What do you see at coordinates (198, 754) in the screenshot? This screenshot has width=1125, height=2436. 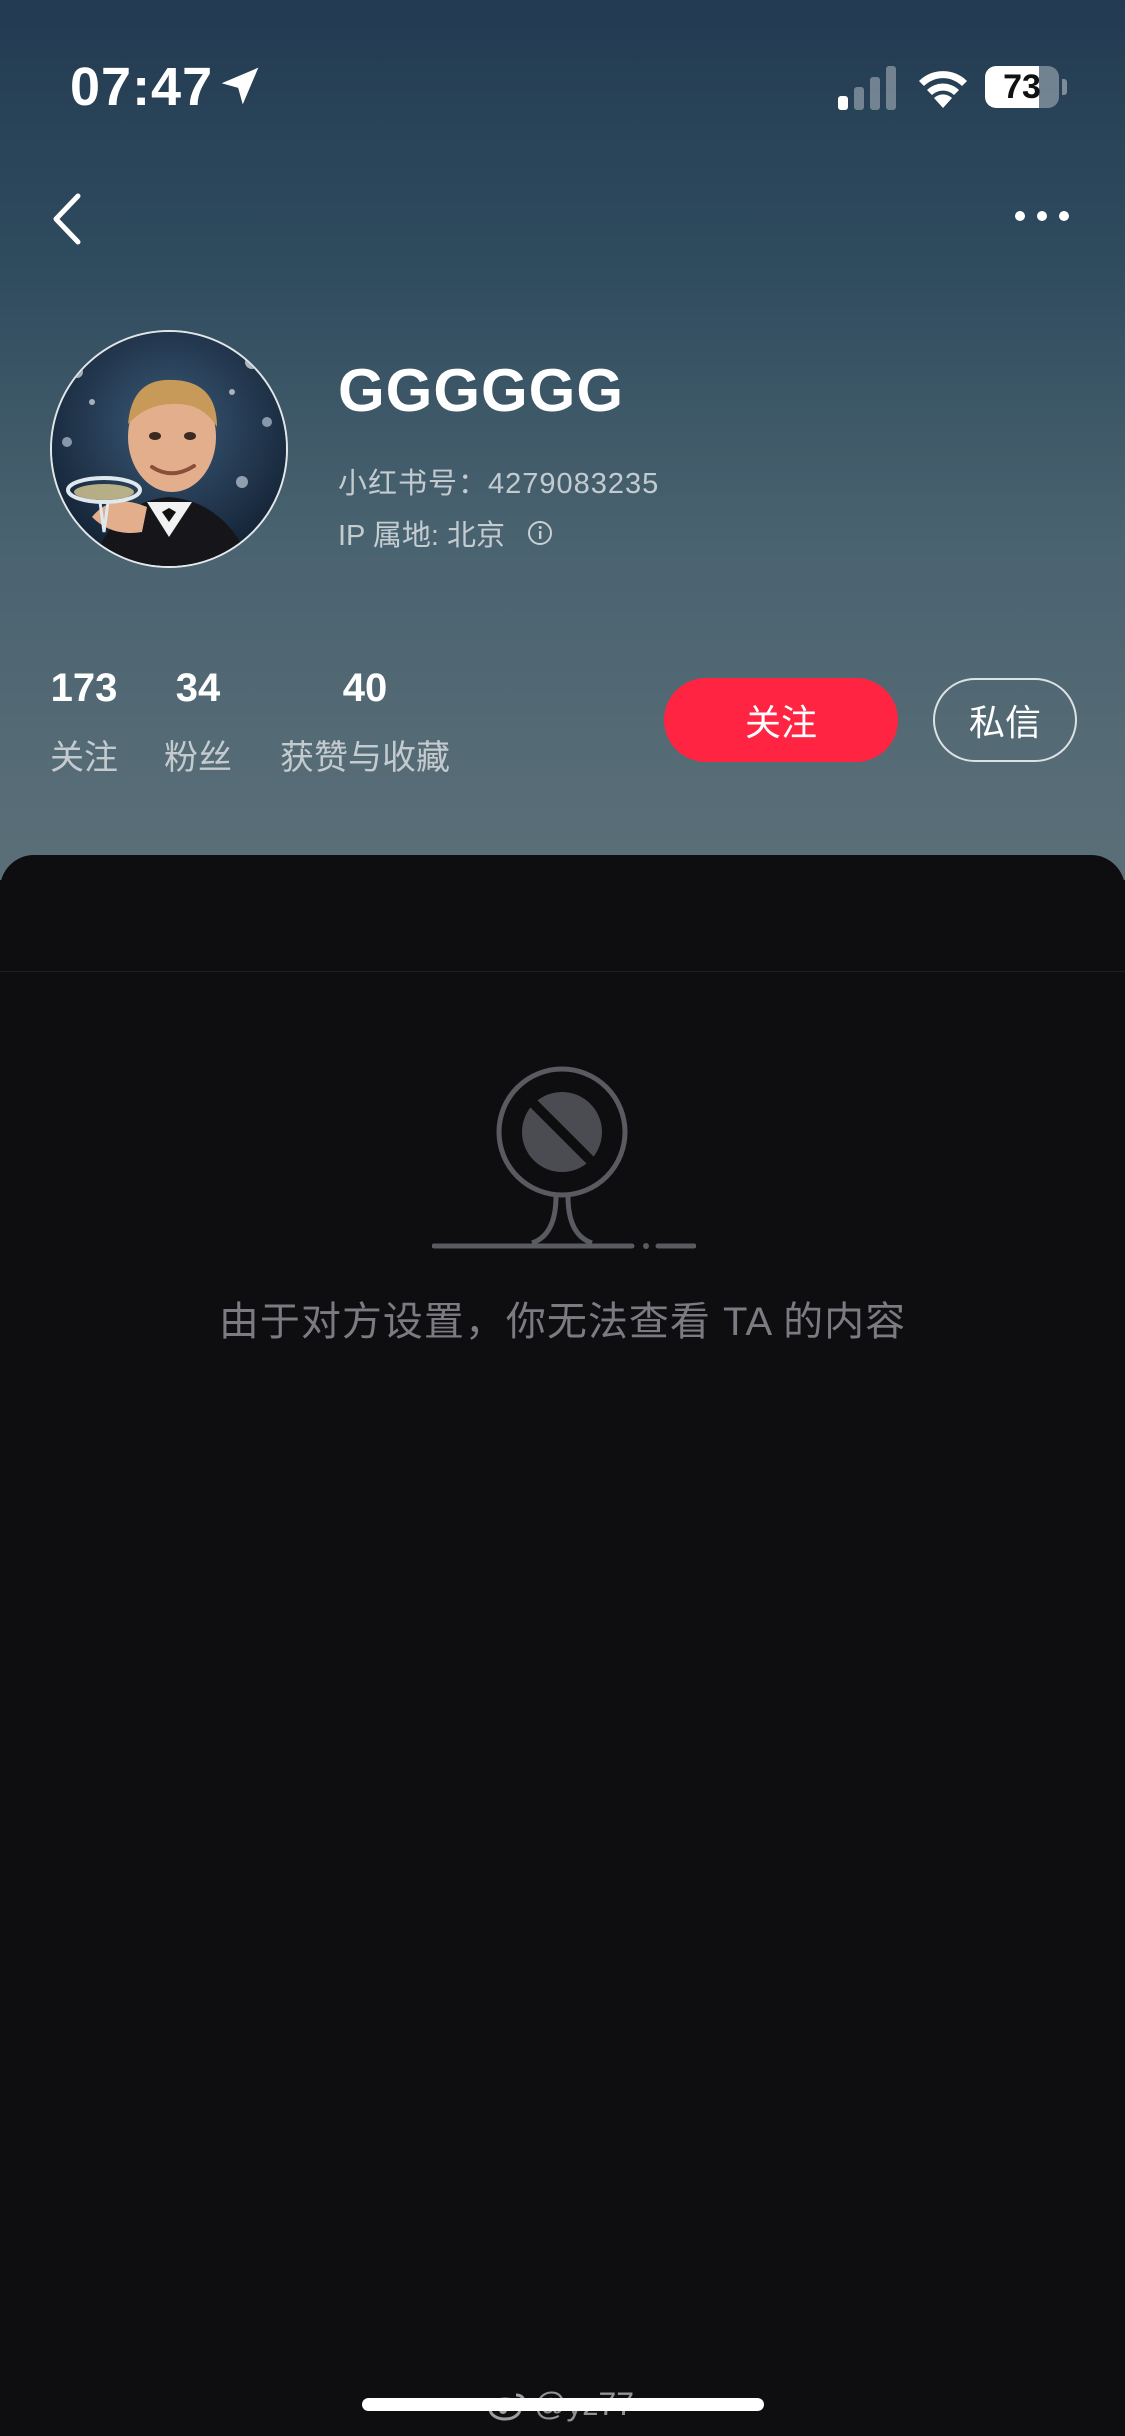 I see `followers-label: 粉丝` at bounding box center [198, 754].